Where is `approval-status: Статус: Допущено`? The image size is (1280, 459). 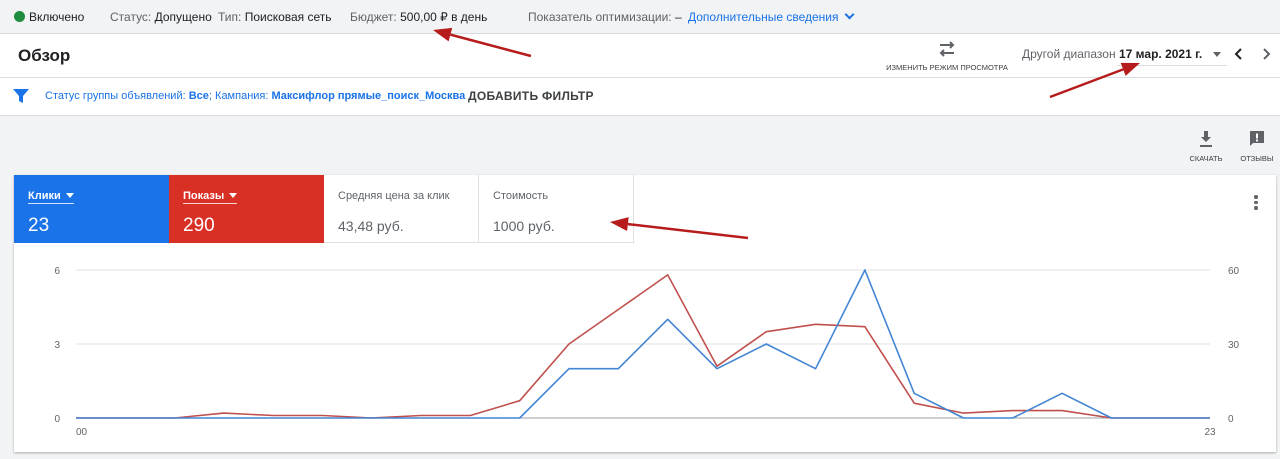
approval-status: Статус: Допущено is located at coordinates (161, 17).